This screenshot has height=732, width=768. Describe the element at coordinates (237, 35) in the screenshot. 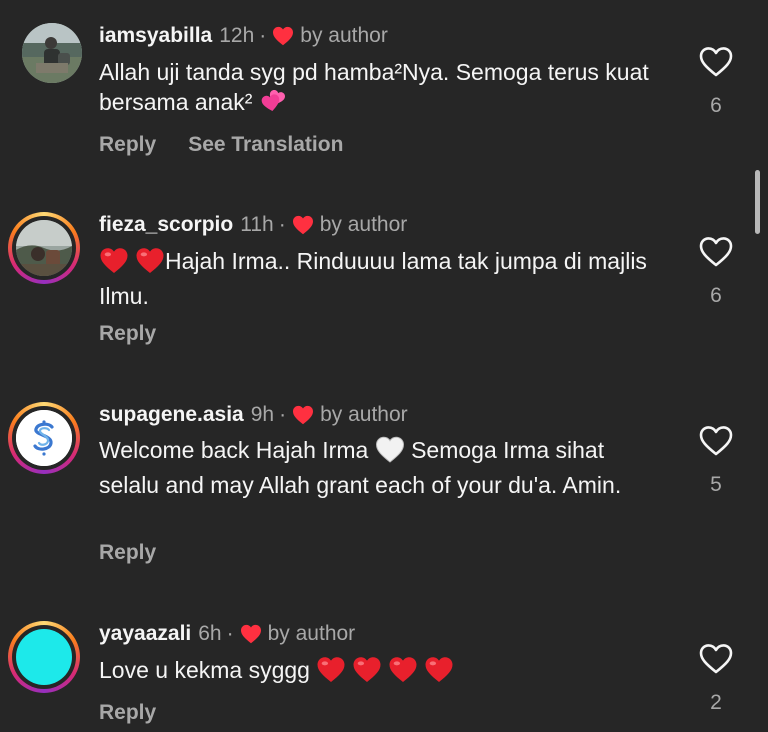

I see `comment-time: 12h` at that location.